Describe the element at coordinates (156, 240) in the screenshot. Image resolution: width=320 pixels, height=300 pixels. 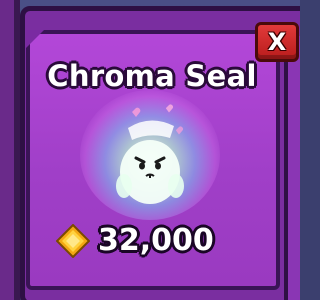
I see `item-price: 32,000` at that location.